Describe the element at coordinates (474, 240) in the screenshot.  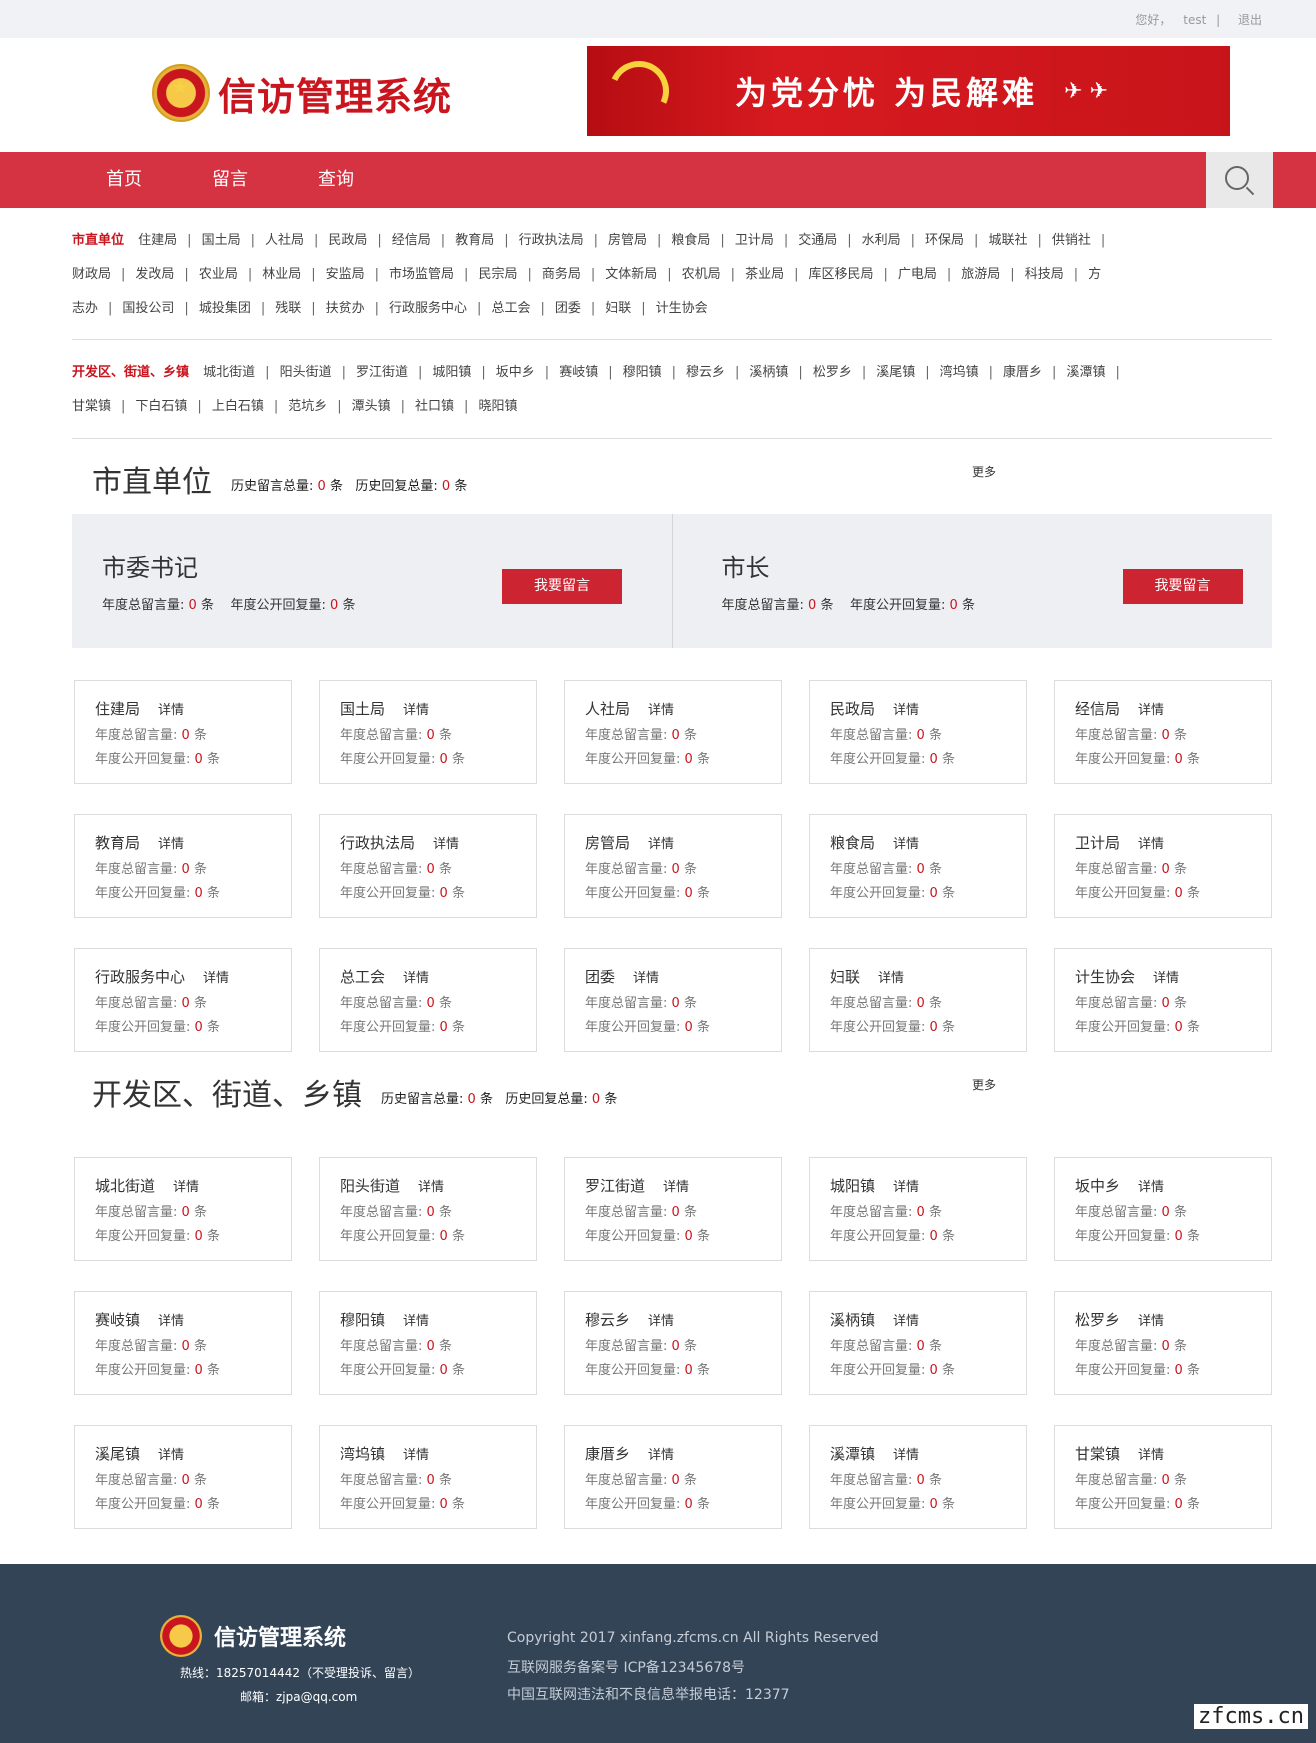
I see `unit-link: 教育局` at that location.